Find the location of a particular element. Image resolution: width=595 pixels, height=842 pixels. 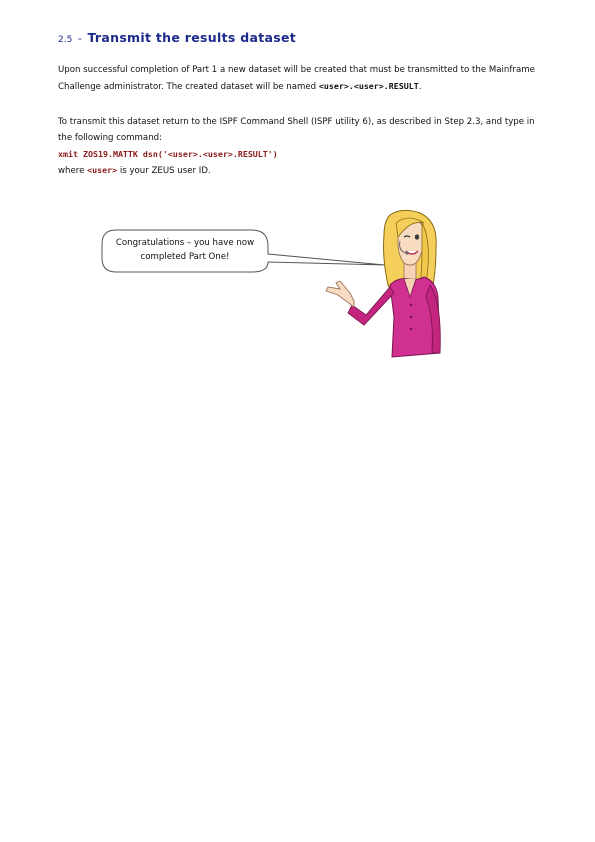

section-heading: 2.5 - Transmit the results dataset is located at coordinates (177, 36).